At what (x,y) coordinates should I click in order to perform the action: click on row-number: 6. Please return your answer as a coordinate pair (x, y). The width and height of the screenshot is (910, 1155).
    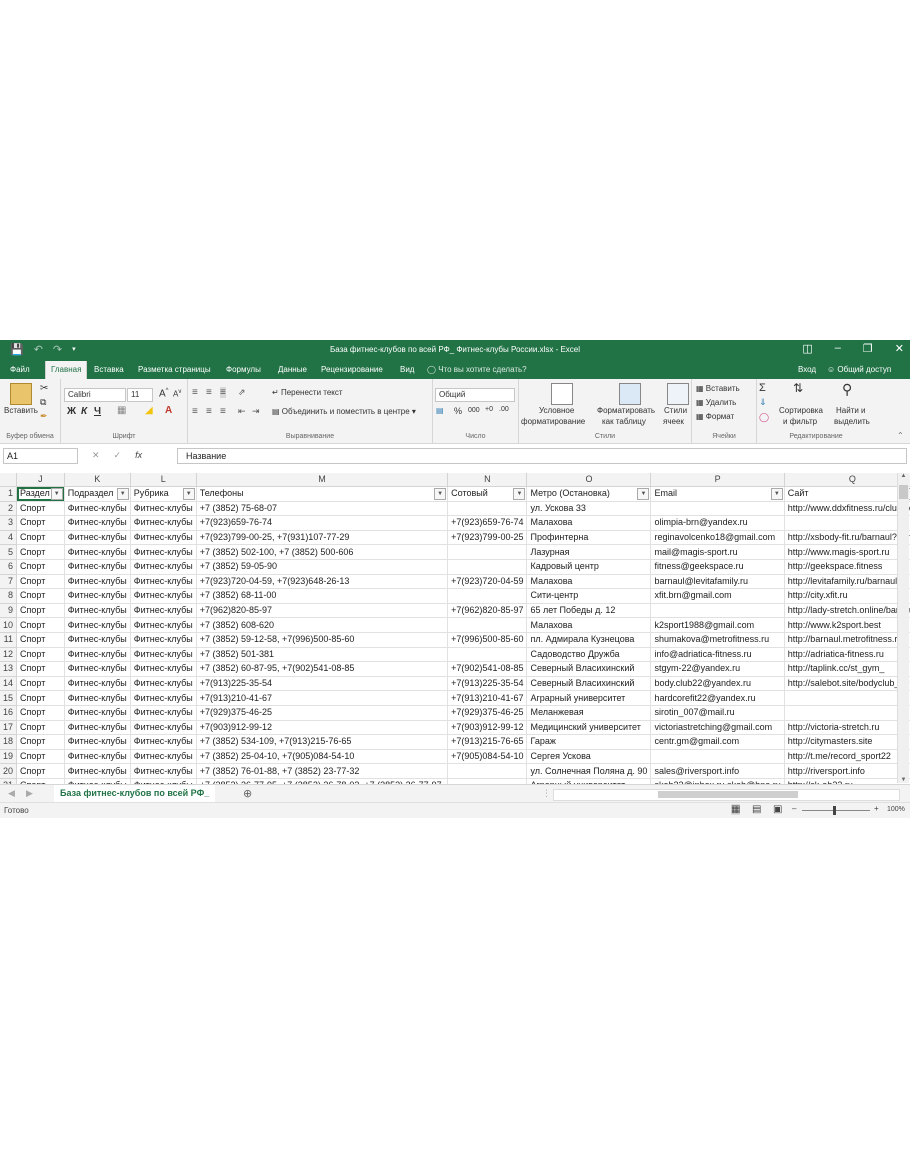
    Looking at the image, I should click on (9, 567).